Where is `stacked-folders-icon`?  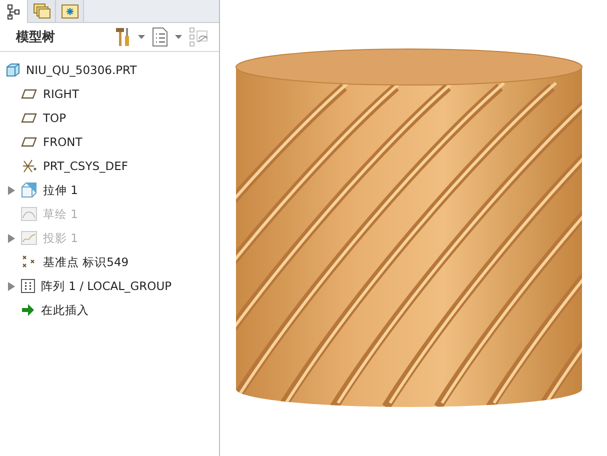 stacked-folders-icon is located at coordinates (41, 11).